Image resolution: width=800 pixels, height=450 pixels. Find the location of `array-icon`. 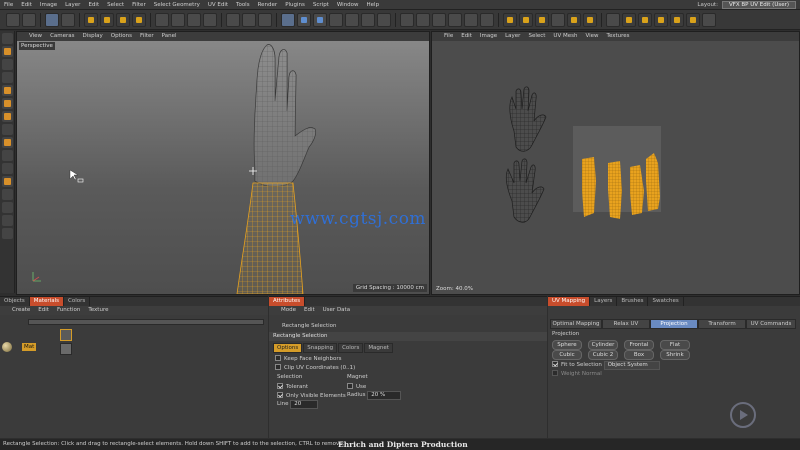

array-icon is located at coordinates (320, 19).